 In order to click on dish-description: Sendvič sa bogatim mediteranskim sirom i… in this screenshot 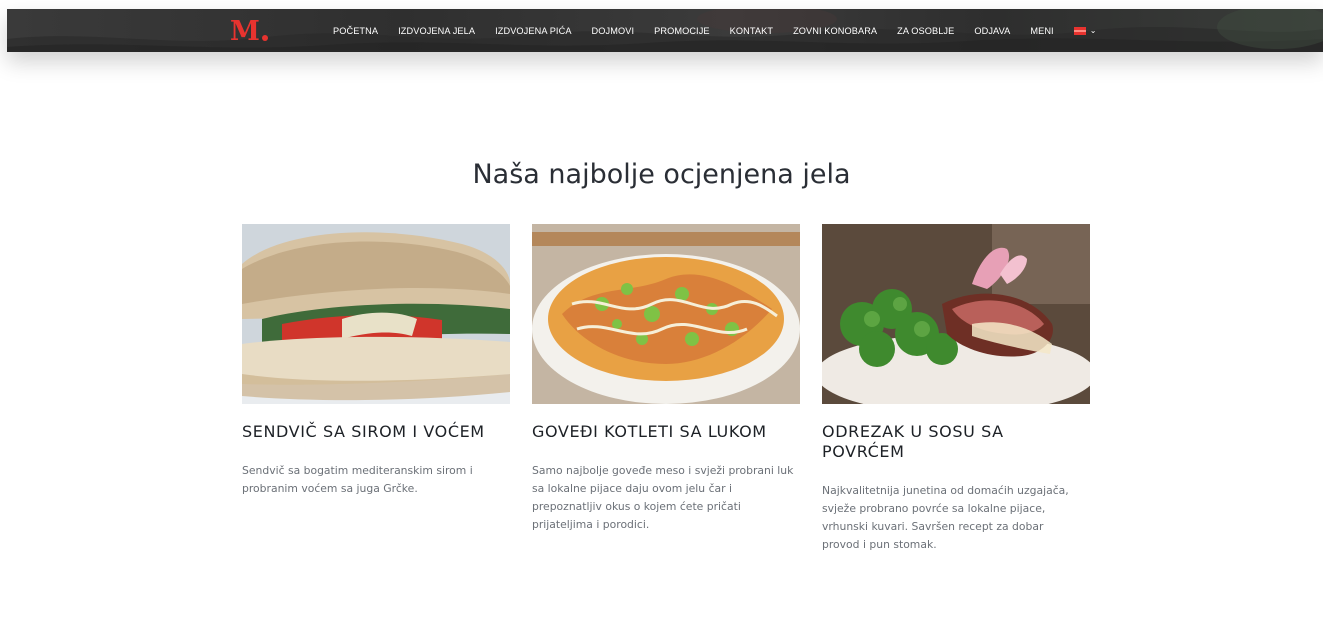, I will do `click(357, 479)`.